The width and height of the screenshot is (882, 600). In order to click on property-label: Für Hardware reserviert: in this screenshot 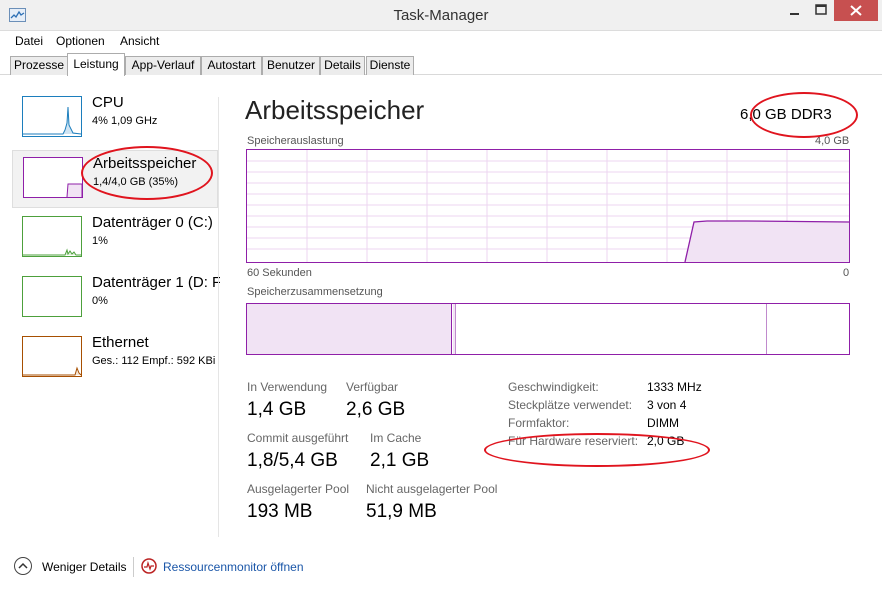, I will do `click(573, 441)`.